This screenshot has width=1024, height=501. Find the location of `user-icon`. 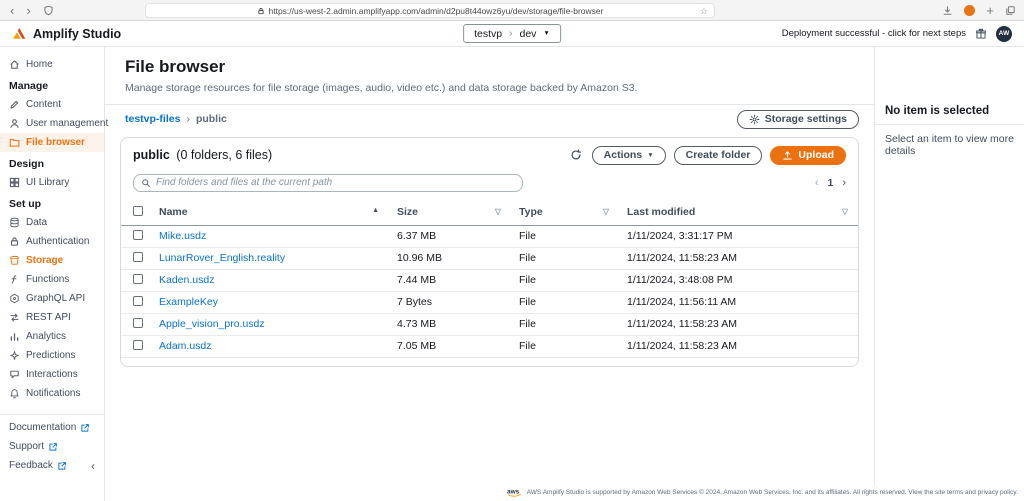

user-icon is located at coordinates (14, 123).